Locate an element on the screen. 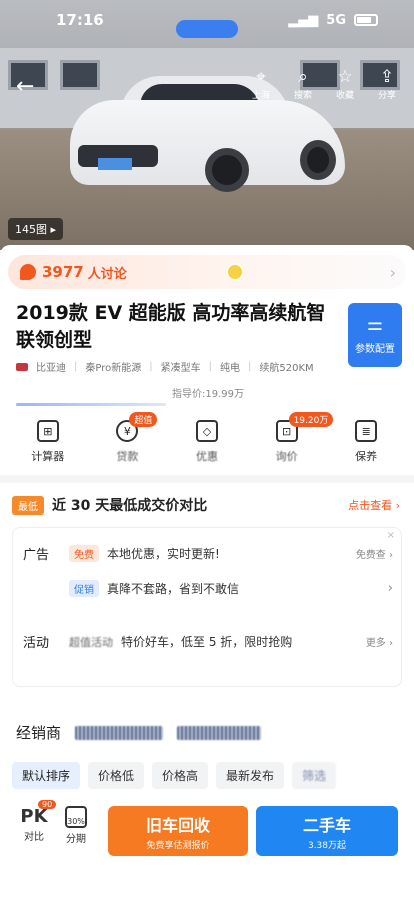  brand-logo-icon is located at coordinates (22, 366).